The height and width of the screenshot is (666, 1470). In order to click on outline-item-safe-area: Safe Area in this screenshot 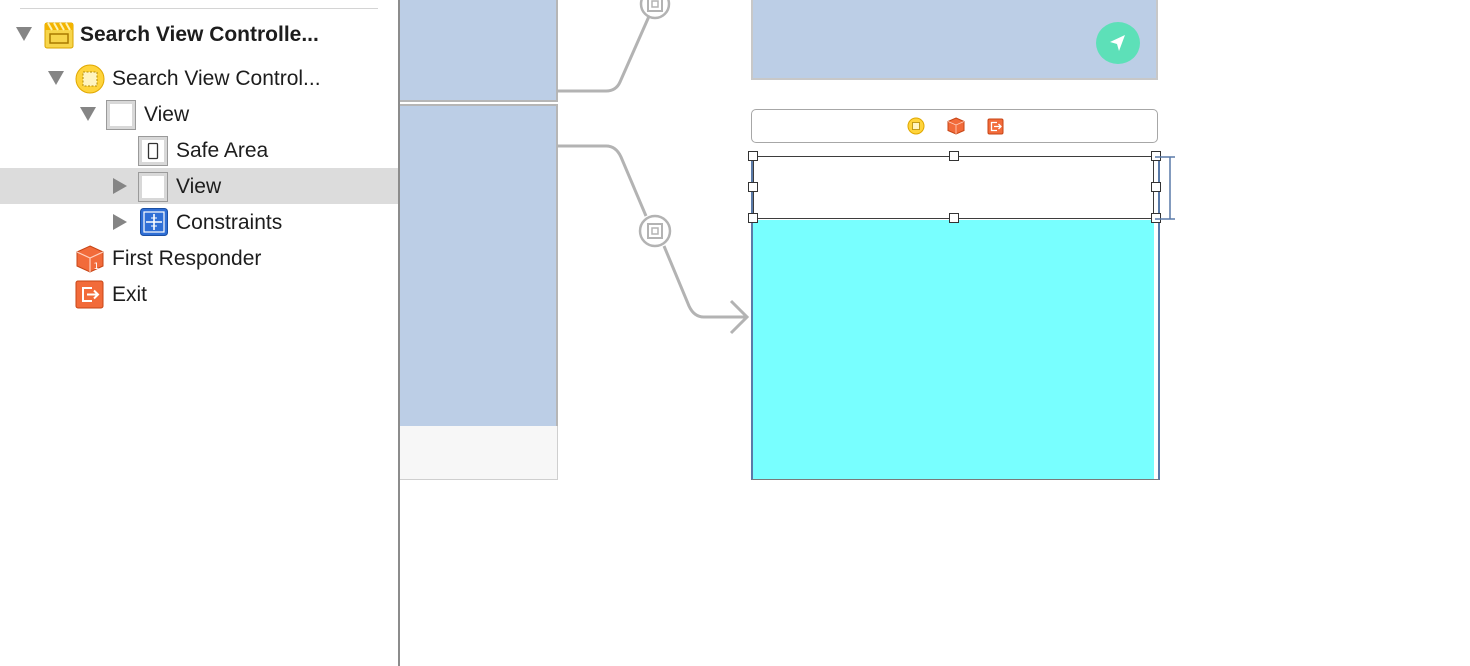, I will do `click(199, 150)`.